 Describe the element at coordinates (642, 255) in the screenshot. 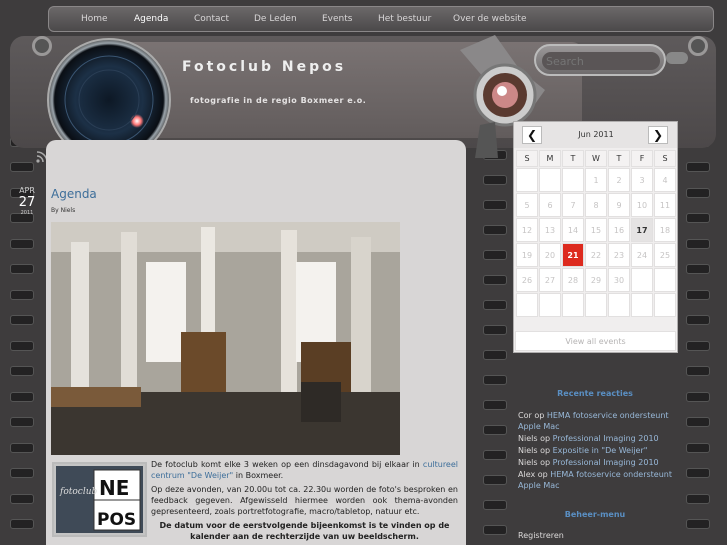

I see `calendar-day-24: 24` at that location.